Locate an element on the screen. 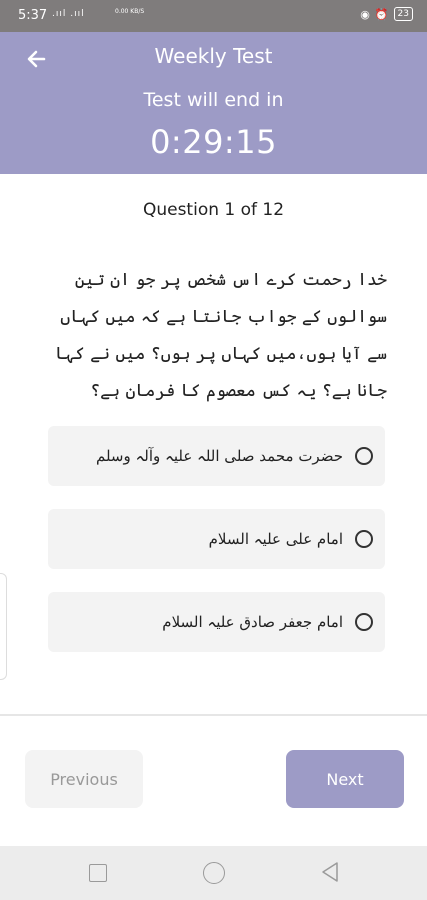  countdown-timer: 0:29:15 is located at coordinates (213, 142).